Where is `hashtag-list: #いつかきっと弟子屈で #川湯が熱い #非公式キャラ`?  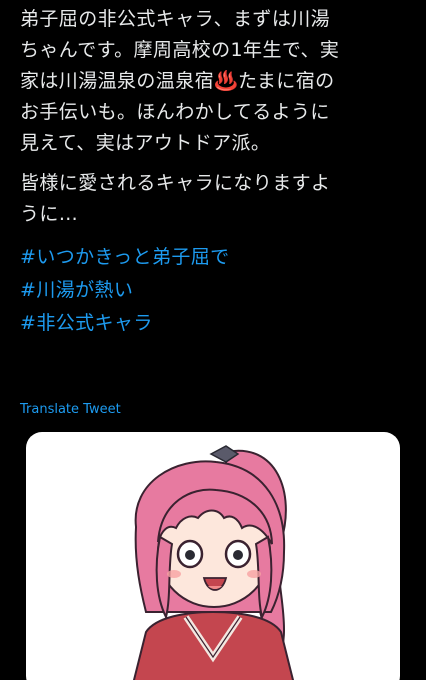
hashtag-list: #いつかきっと弟子屈で #川湯が熱い #非公式キャラ is located at coordinates (220, 290).